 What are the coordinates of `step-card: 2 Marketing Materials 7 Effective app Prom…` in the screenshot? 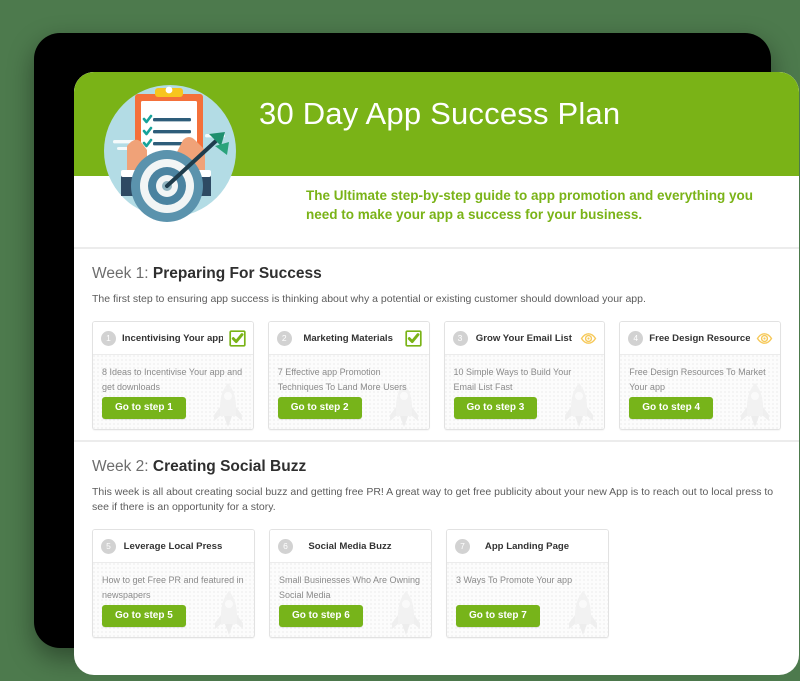 It's located at (348, 375).